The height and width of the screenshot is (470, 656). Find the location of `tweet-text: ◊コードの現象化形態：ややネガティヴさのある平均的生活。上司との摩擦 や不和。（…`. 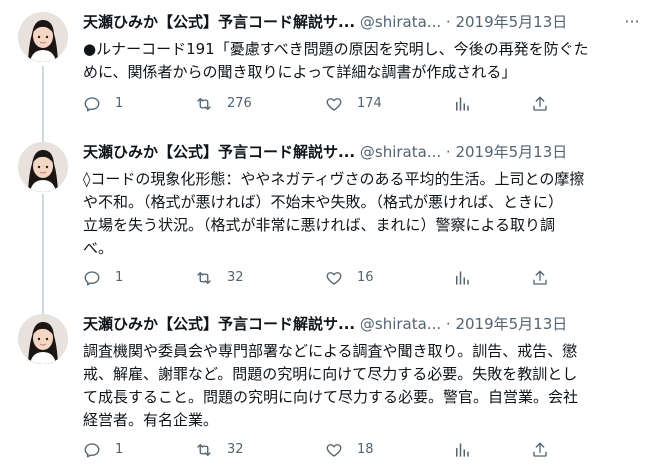

tweet-text: ◊コードの現象化形態：ややネガティヴさのある平均的生活。上司との摩擦 や不和。（… is located at coordinates (334, 213).